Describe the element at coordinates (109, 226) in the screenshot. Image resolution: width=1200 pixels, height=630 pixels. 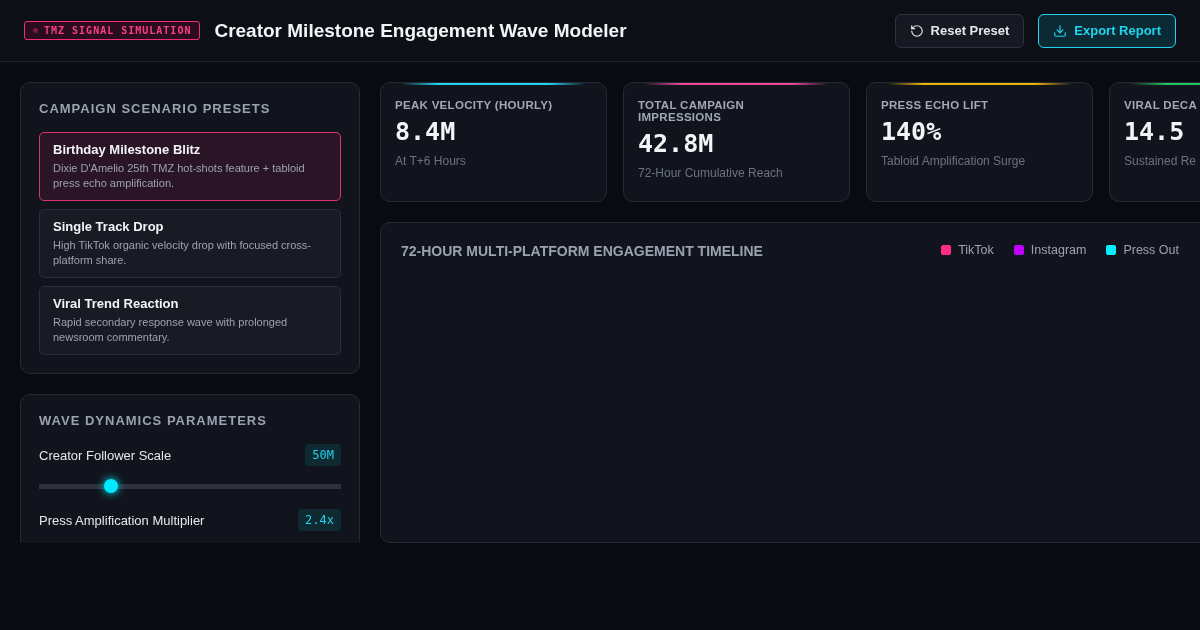
I see `preset-name: Single Track Drop` at that location.